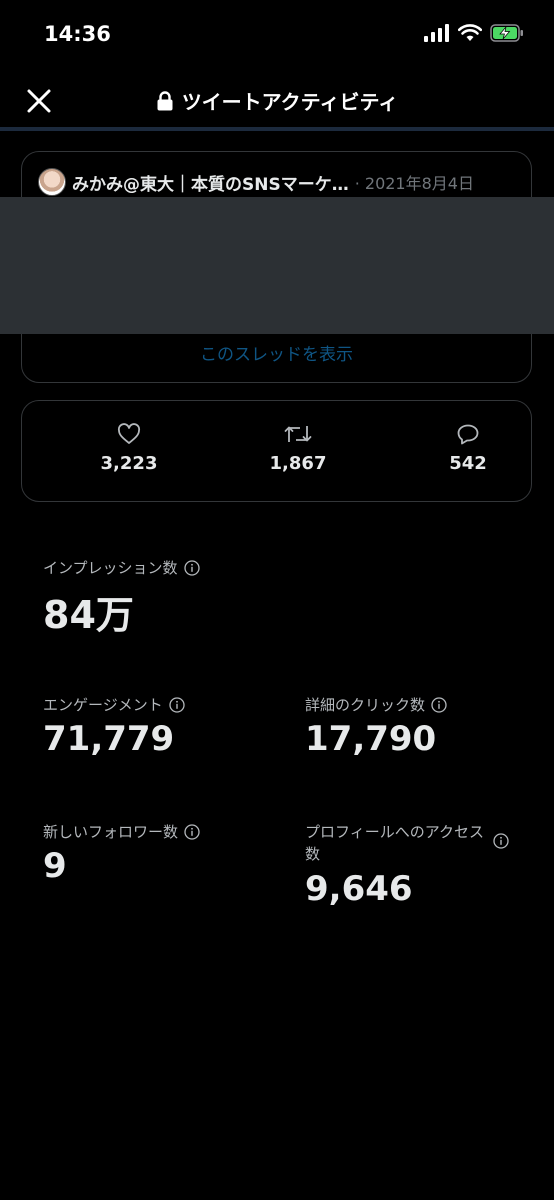 The width and height of the screenshot is (554, 1200). Describe the element at coordinates (468, 463) in the screenshot. I see `reply-count: 542` at that location.